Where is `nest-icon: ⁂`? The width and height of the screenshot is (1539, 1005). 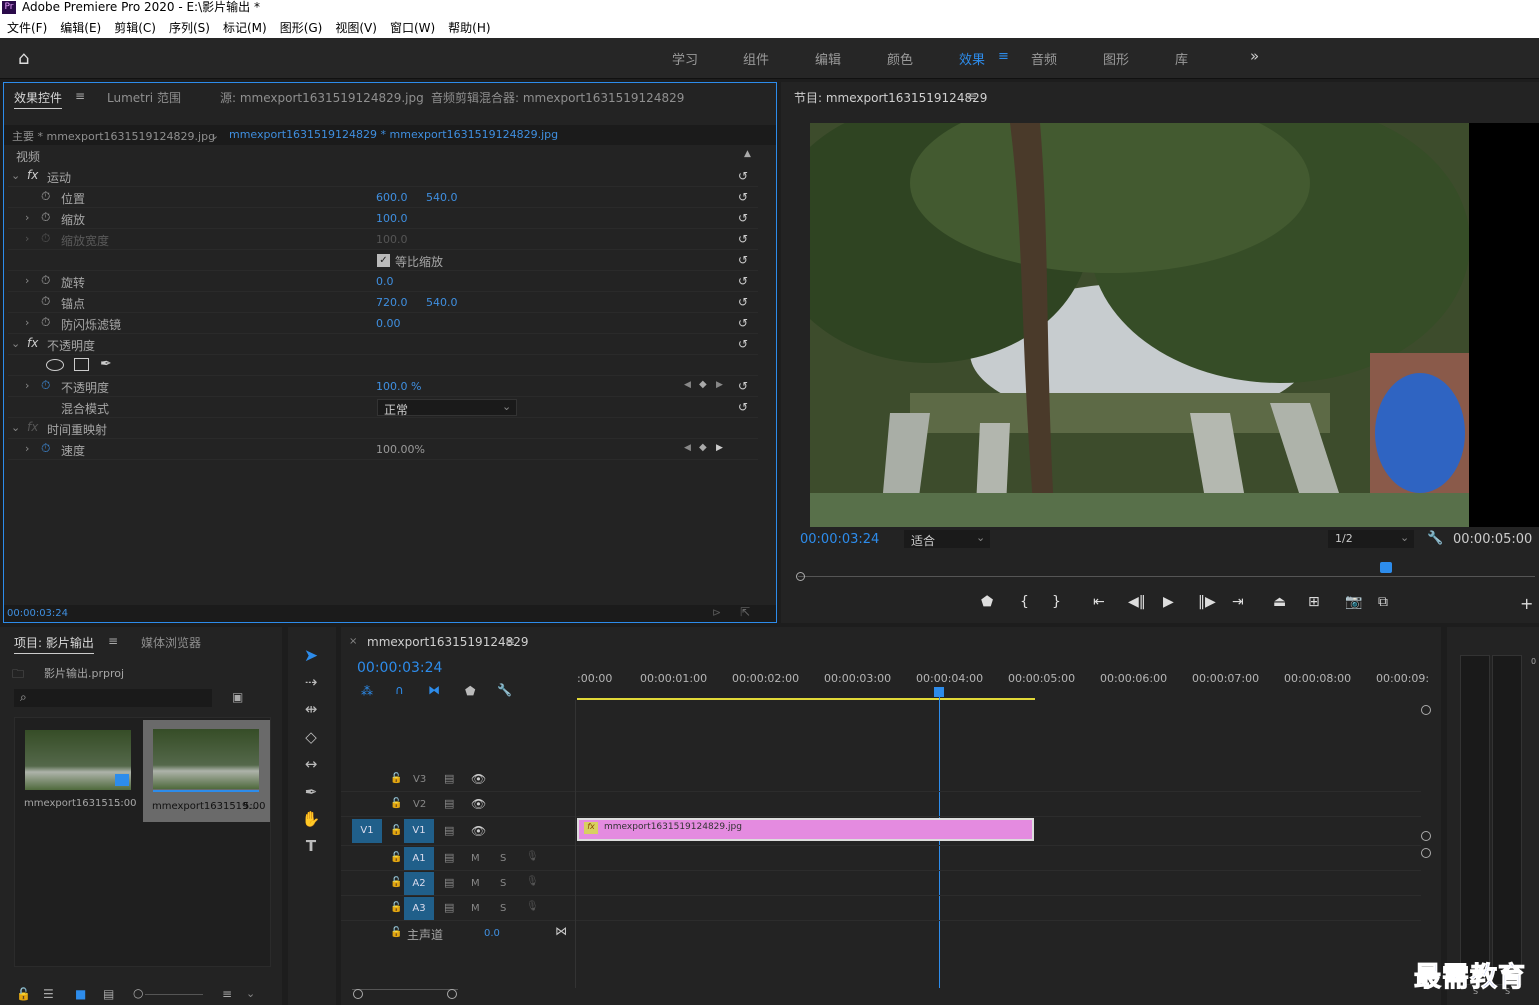
nest-icon: ⁂ is located at coordinates (367, 691).